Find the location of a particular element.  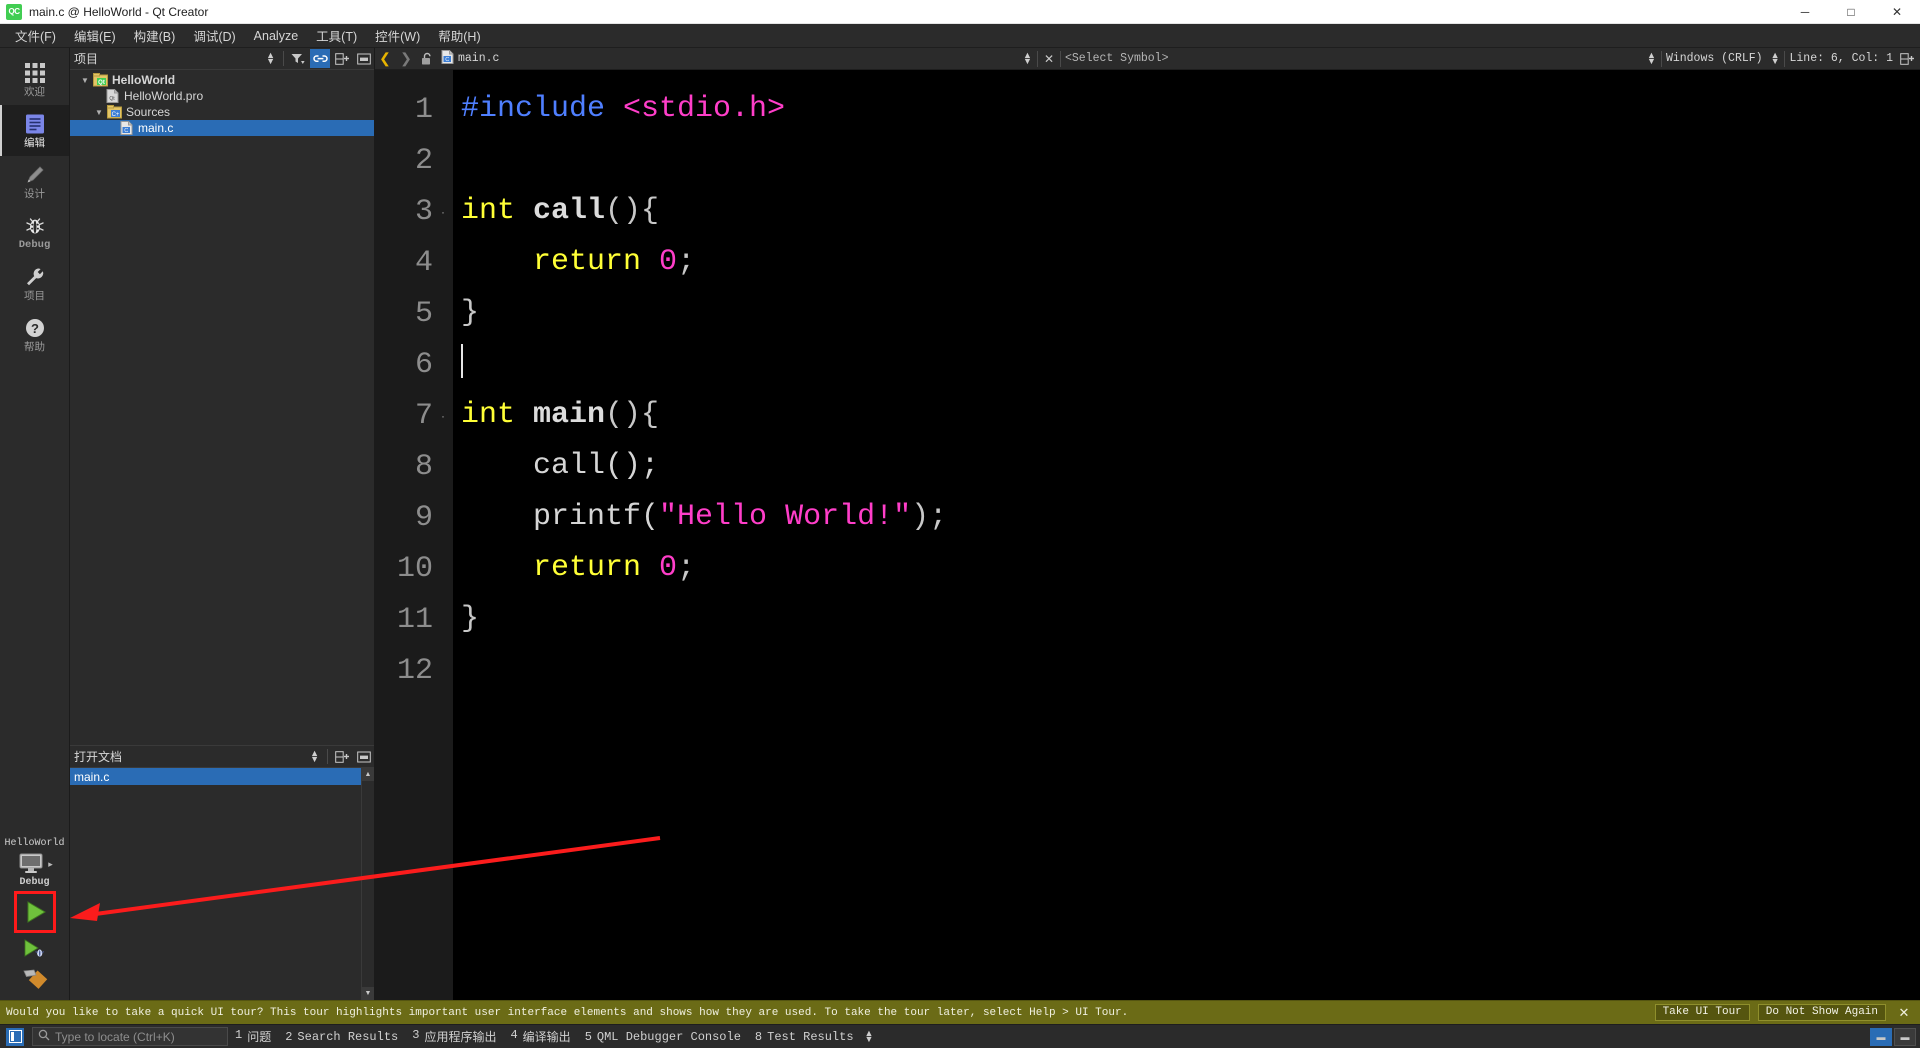

mode-item-debug: Debug is located at coordinates (34, 232).